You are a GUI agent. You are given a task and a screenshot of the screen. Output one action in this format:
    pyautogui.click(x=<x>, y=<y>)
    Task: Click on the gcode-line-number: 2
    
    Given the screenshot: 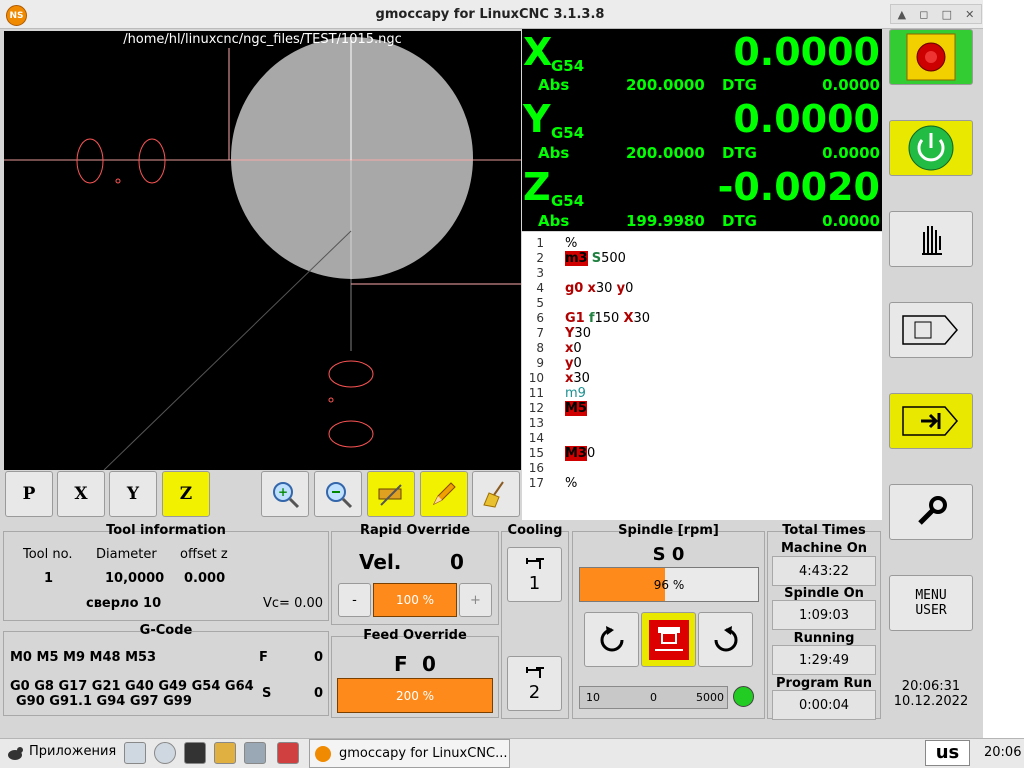 What is the action you would take?
    pyautogui.click(x=540, y=258)
    